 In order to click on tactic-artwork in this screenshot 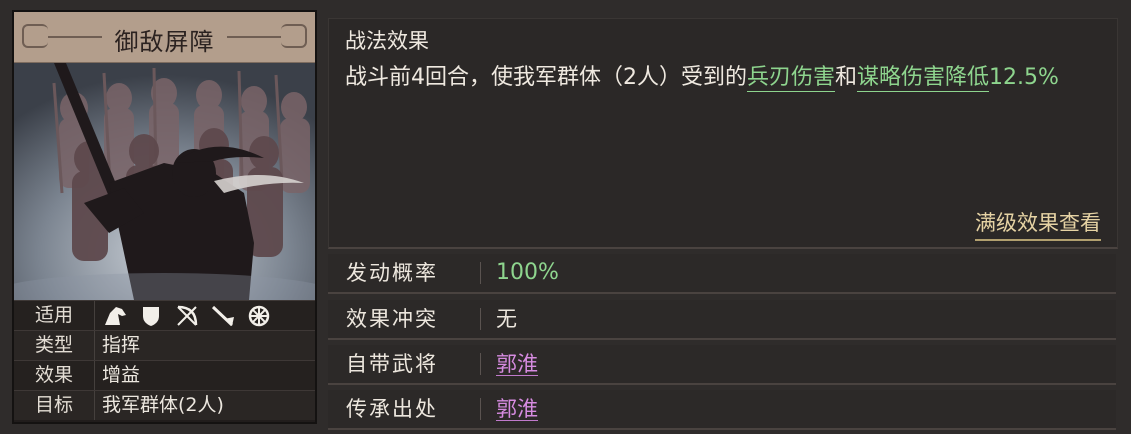, I will do `click(164, 181)`.